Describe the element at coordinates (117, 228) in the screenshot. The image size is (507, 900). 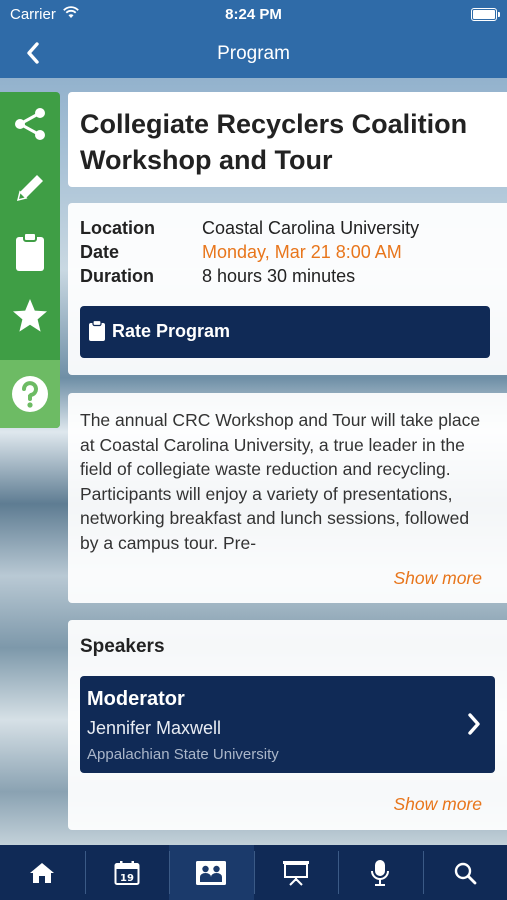
I see `location-label: Location` at that location.